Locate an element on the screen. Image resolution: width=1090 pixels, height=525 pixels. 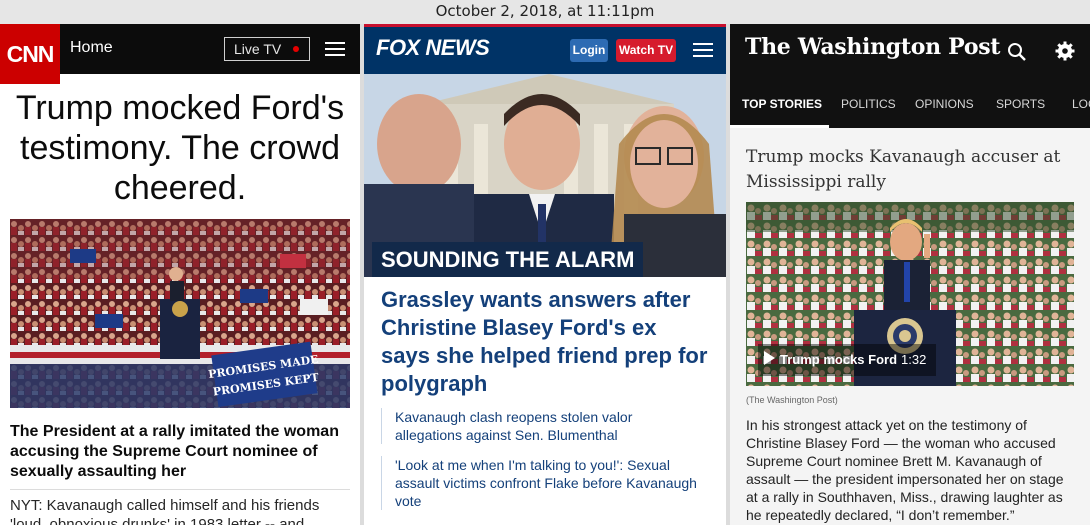
gear-icon is located at coordinates (1065, 51).